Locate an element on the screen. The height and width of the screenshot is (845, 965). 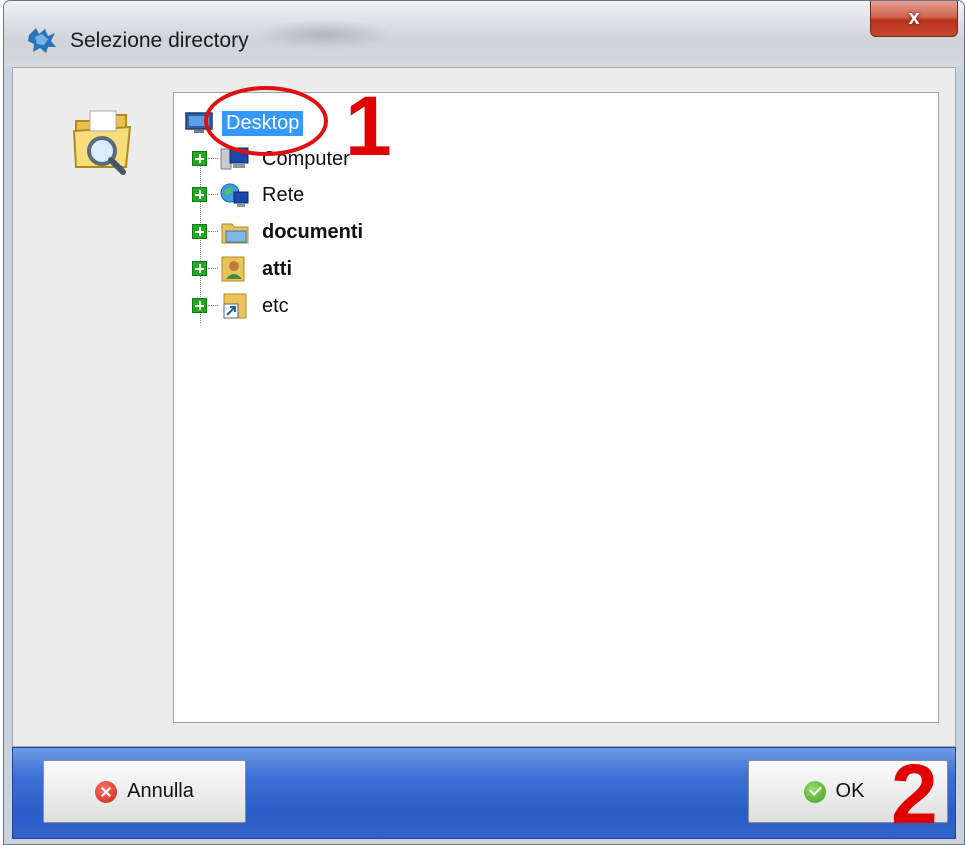
annotation-marker-2: 2 is located at coordinates (914, 794).